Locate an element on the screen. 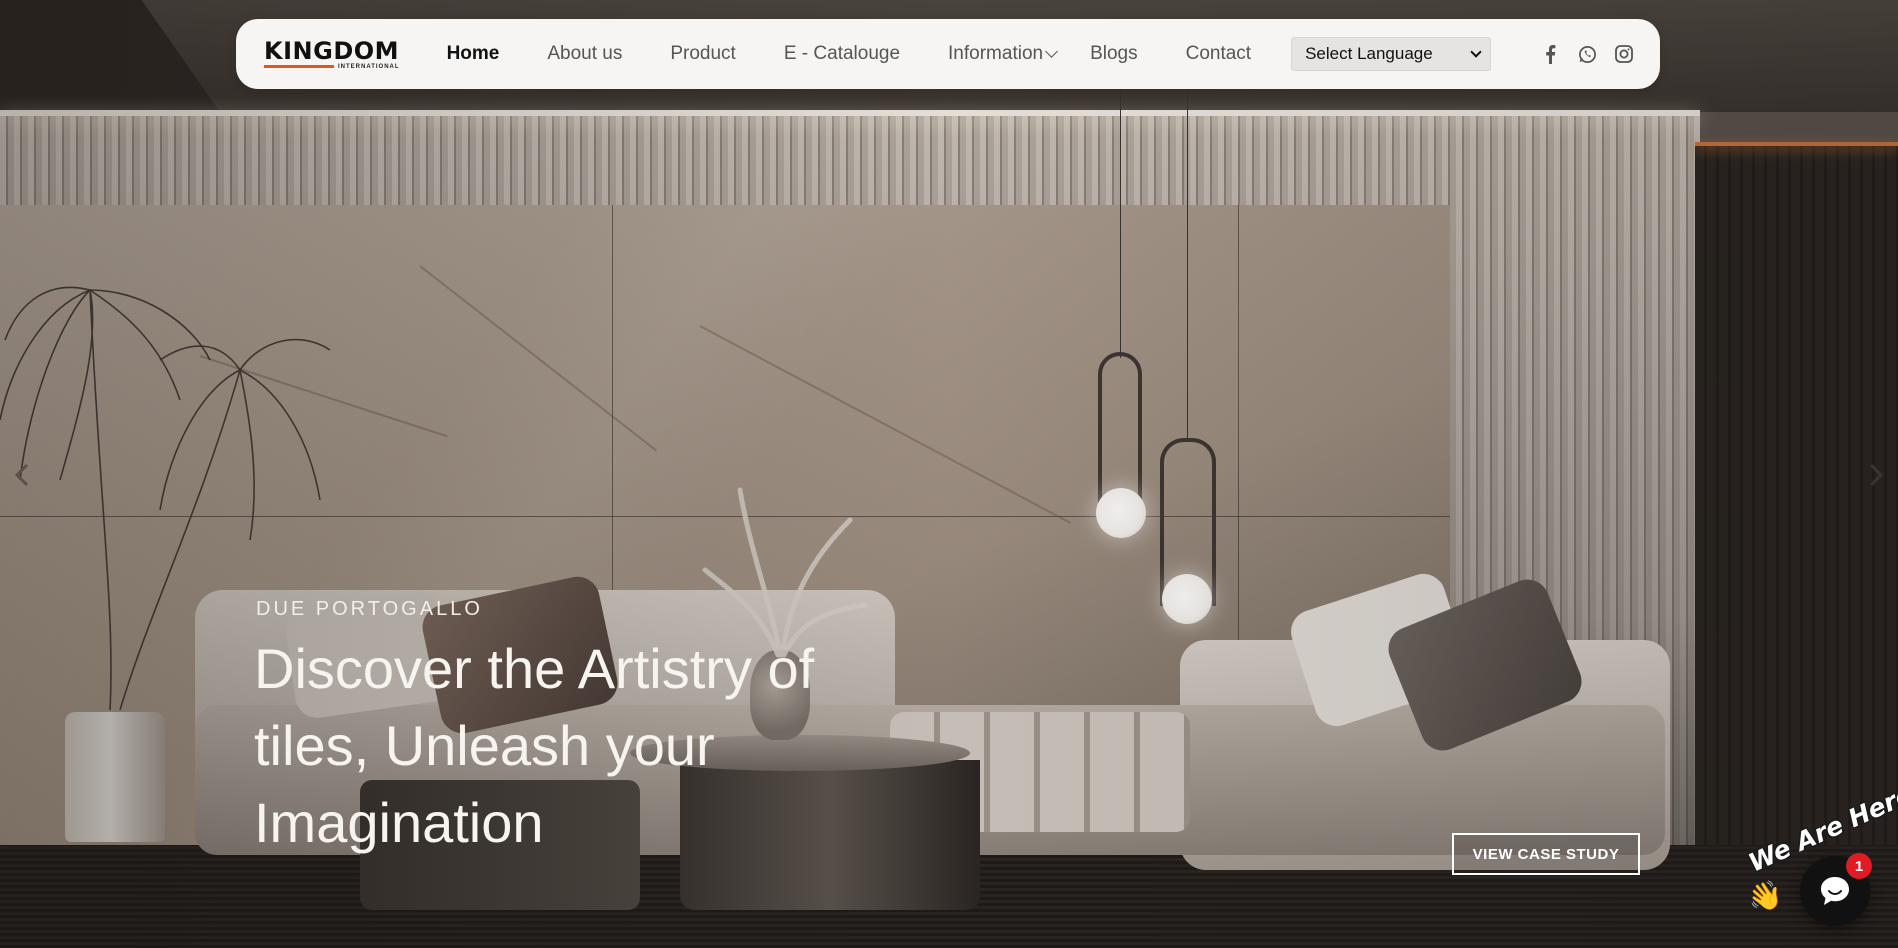  chat-unread-badge: 1 is located at coordinates (1859, 866).